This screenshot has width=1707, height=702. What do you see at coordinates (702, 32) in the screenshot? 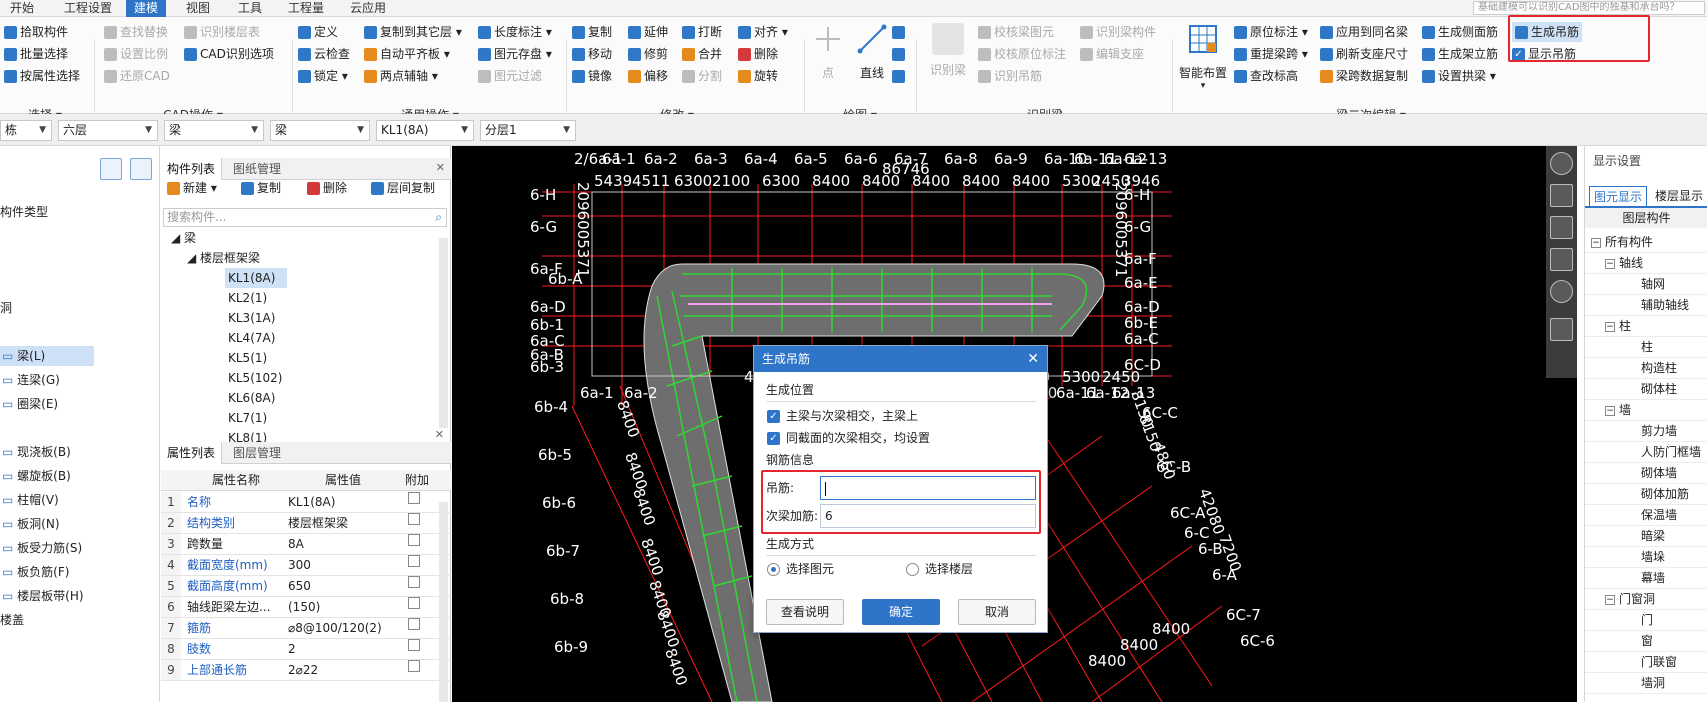
I see `break-button: 打断` at bounding box center [702, 32].